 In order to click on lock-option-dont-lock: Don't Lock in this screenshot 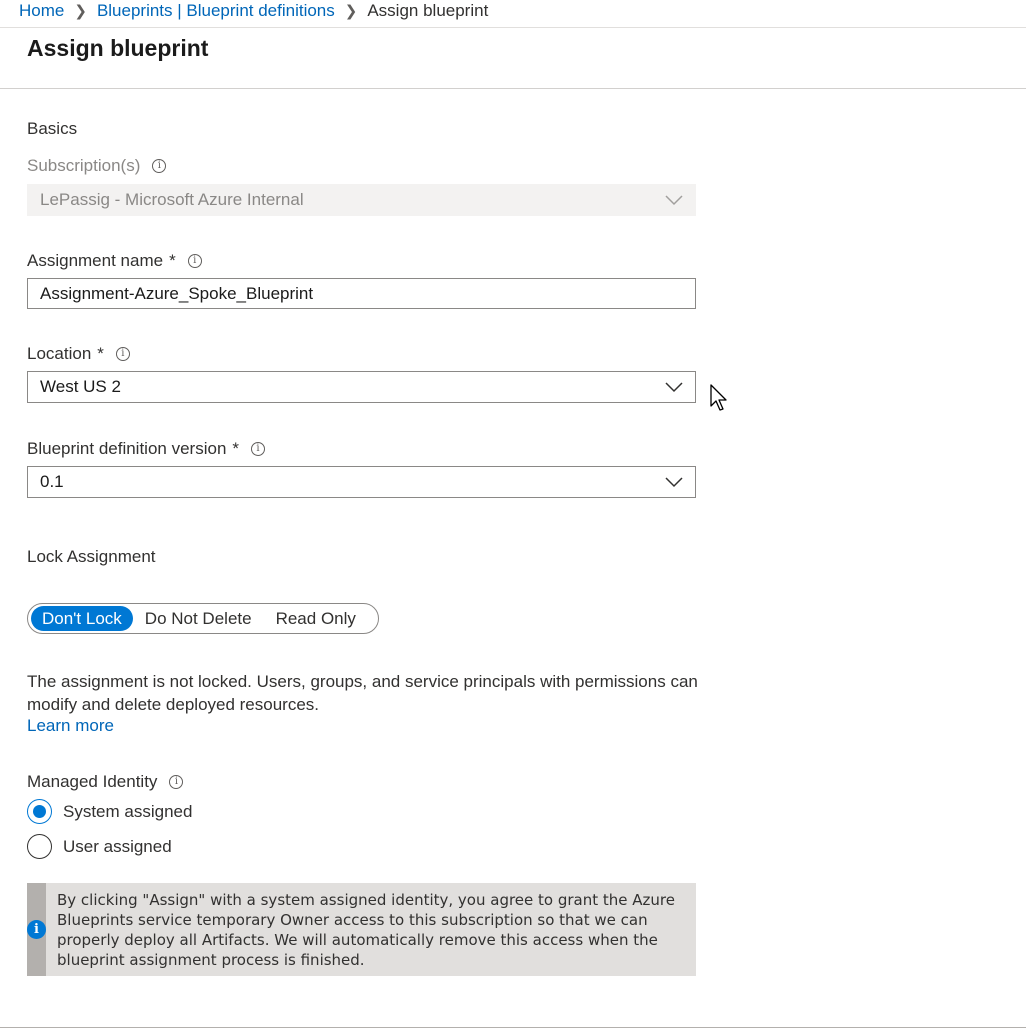, I will do `click(82, 618)`.